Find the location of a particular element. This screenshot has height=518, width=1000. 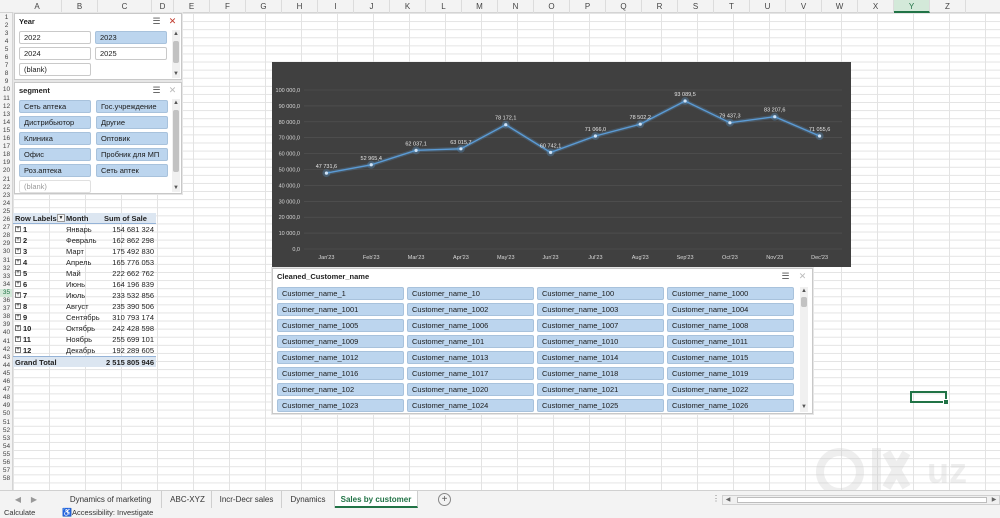

add-sheet-button: + is located at coordinates (444, 499).